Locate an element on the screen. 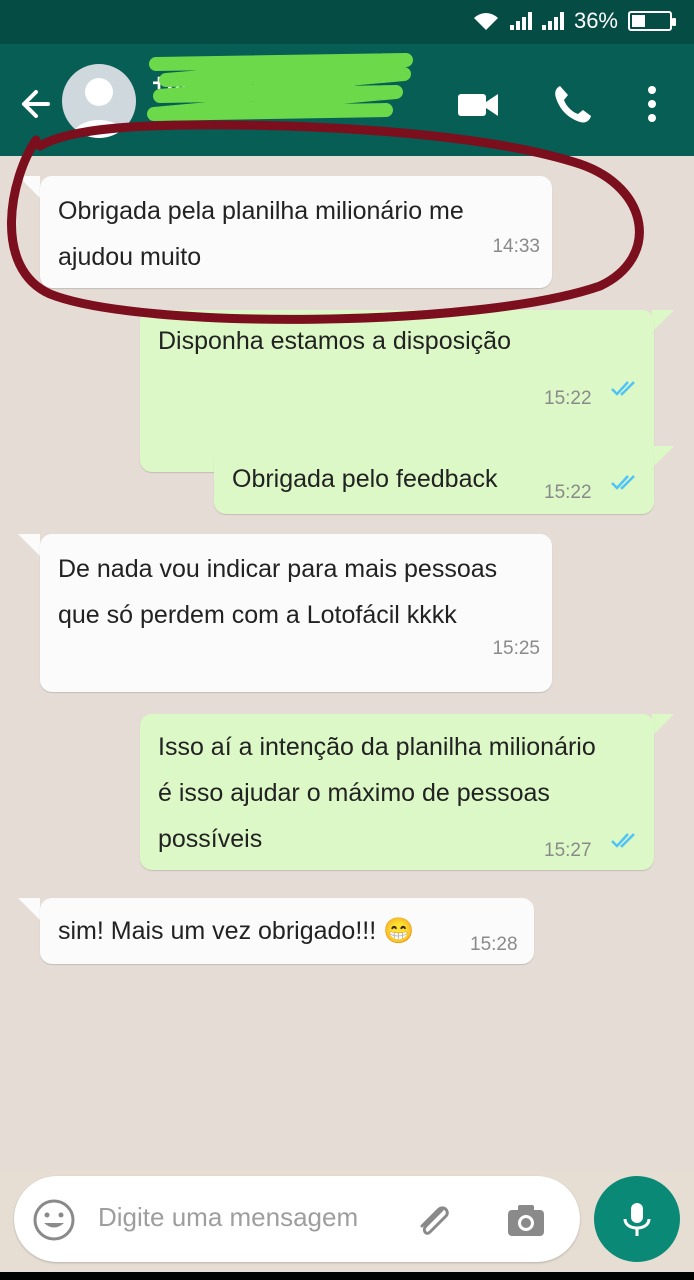 This screenshot has height=1280, width=694. message-text-line: que só perdem com a Lotofácil kkkk is located at coordinates (257, 615).